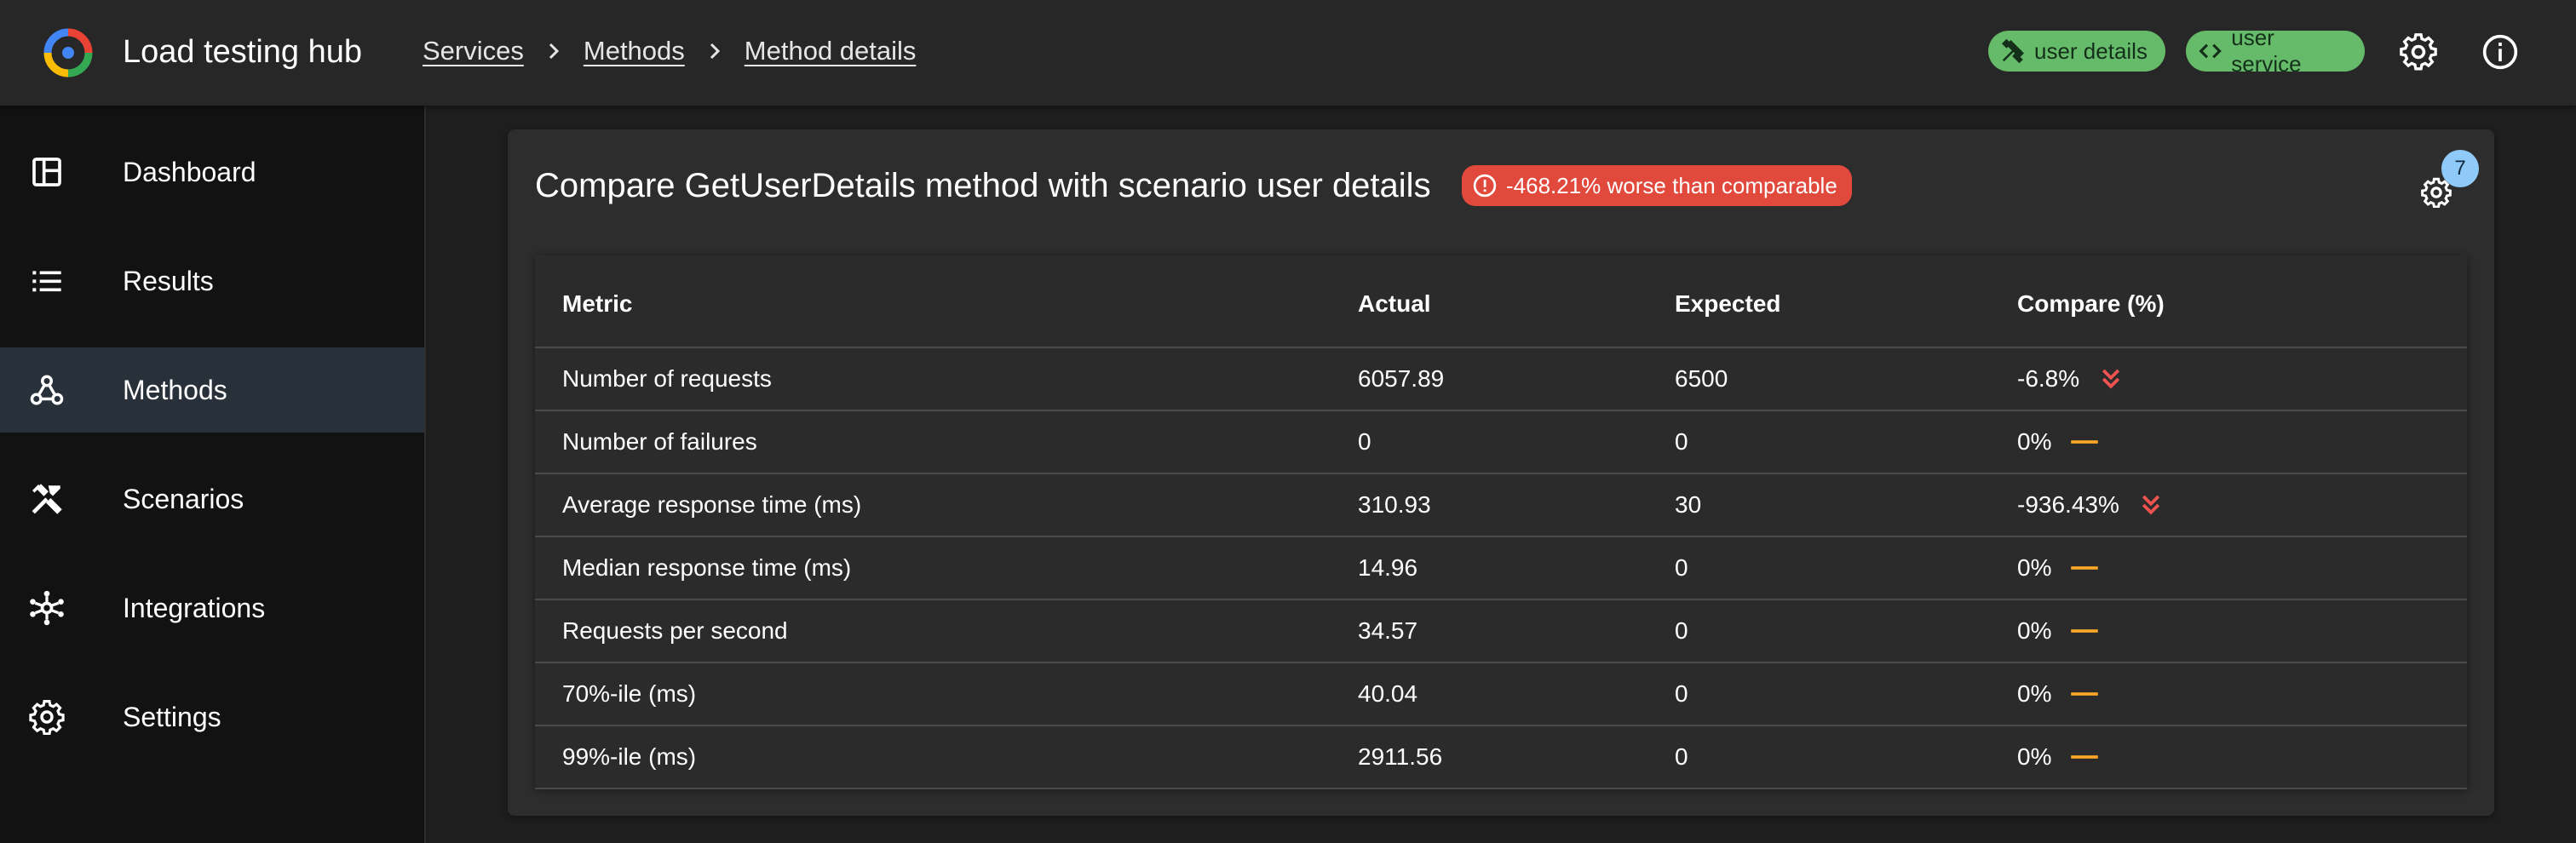 Image resolution: width=2576 pixels, height=843 pixels. Describe the element at coordinates (635, 51) in the screenshot. I see `breadcrumb-methods: Methods` at that location.